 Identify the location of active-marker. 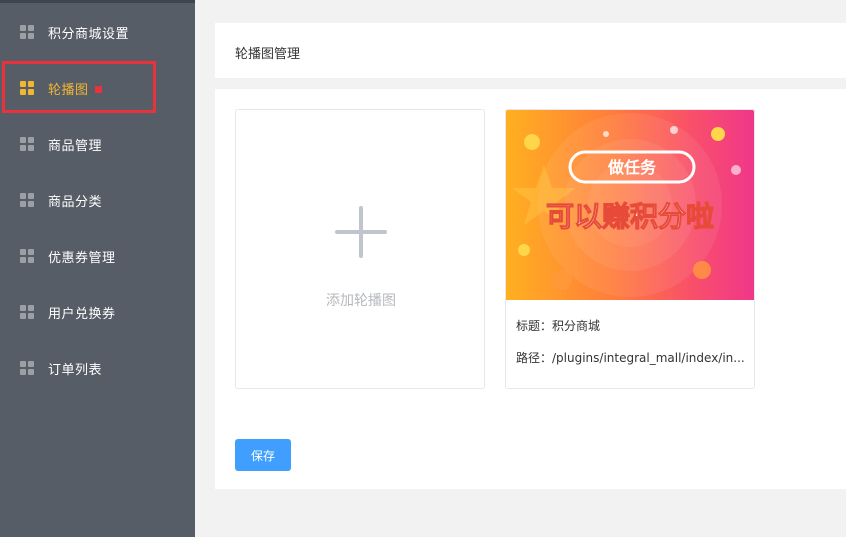
(98, 89).